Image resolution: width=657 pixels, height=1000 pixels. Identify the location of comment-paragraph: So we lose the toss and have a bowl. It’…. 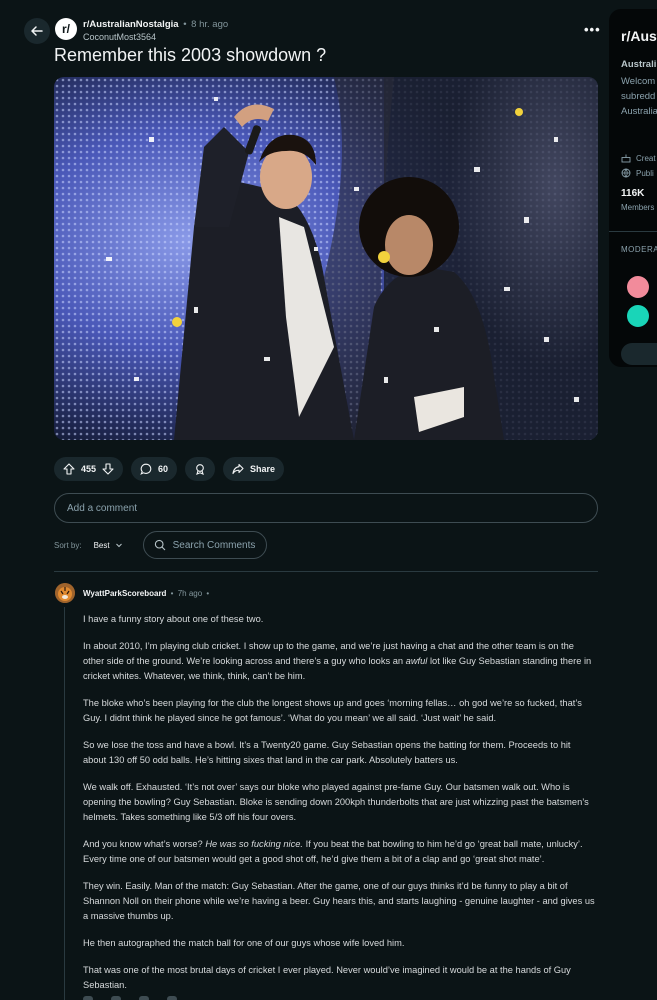
(327, 752).